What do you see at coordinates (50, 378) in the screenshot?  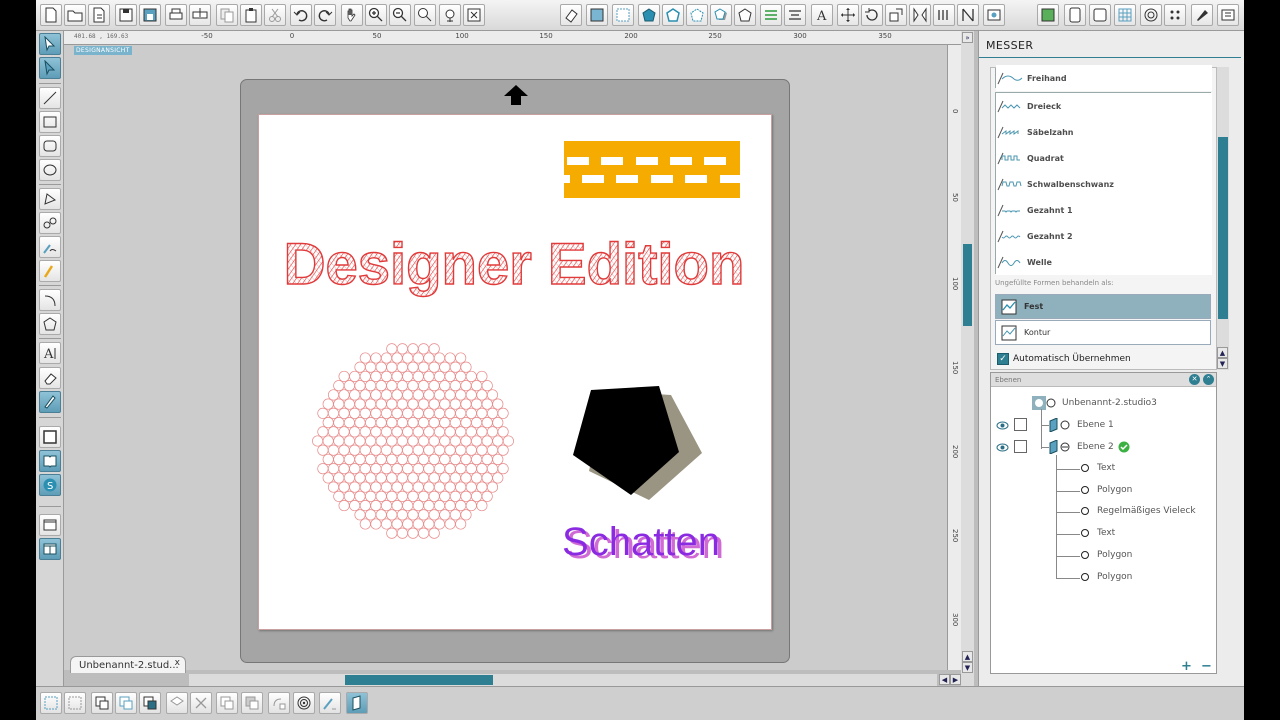 I see `eraser-icon` at bounding box center [50, 378].